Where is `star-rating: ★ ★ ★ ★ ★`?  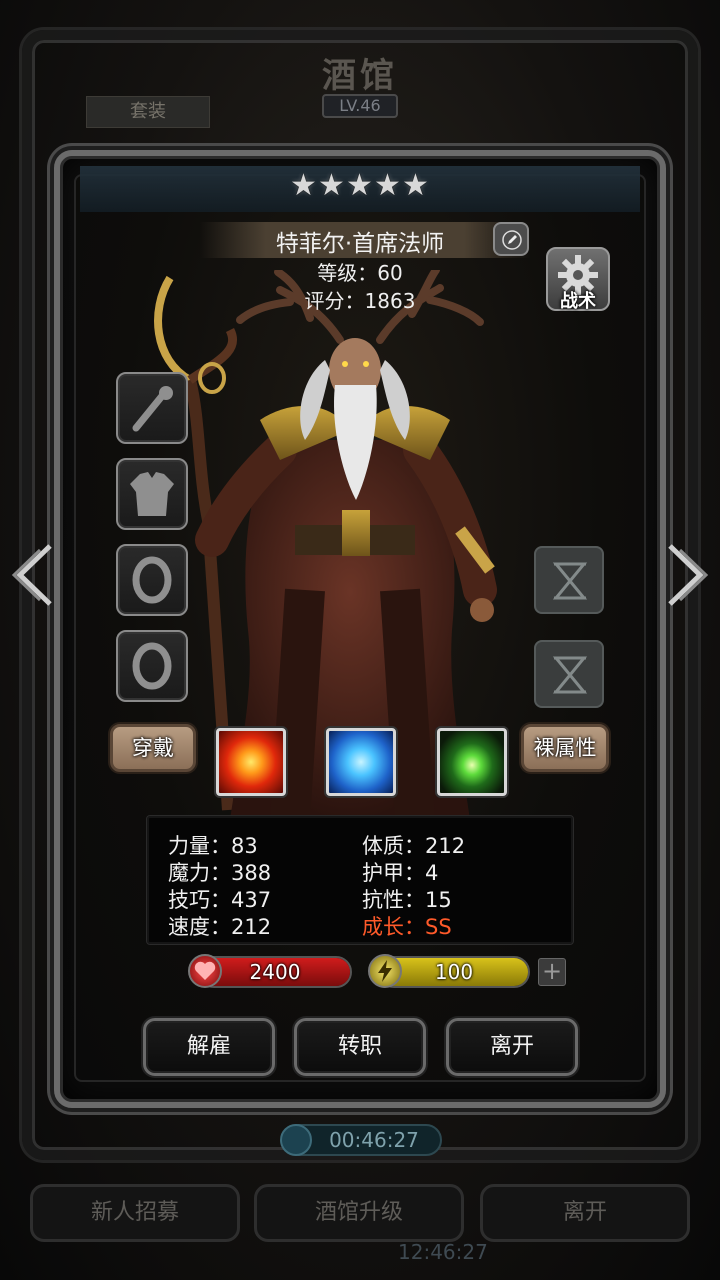 star-rating: ★ ★ ★ ★ ★ is located at coordinates (360, 187).